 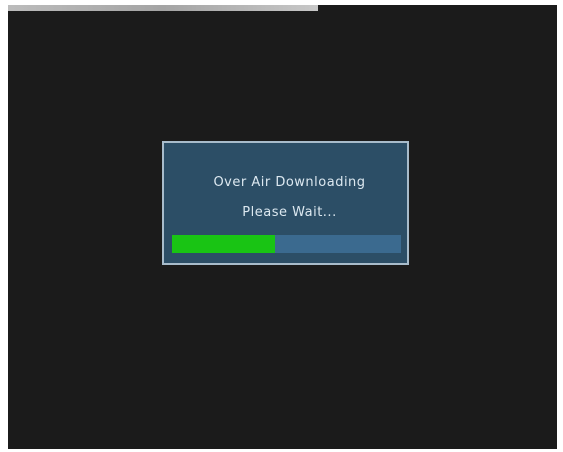 I want to click on download-message: Over Air Downloading, so click(x=289, y=182).